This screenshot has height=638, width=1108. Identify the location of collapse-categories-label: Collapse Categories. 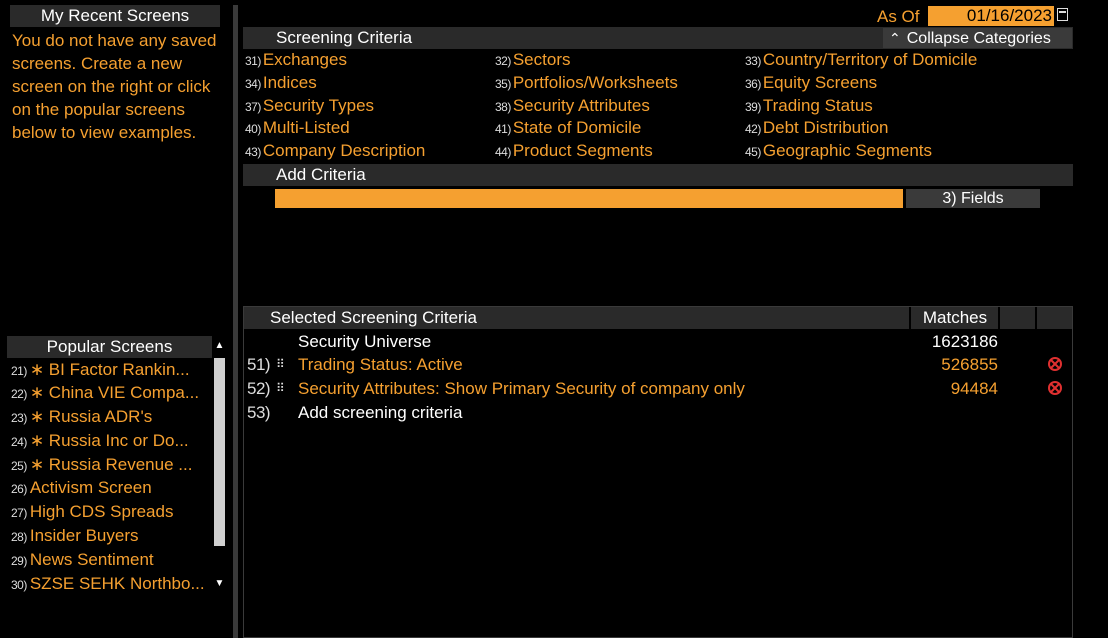
(978, 38).